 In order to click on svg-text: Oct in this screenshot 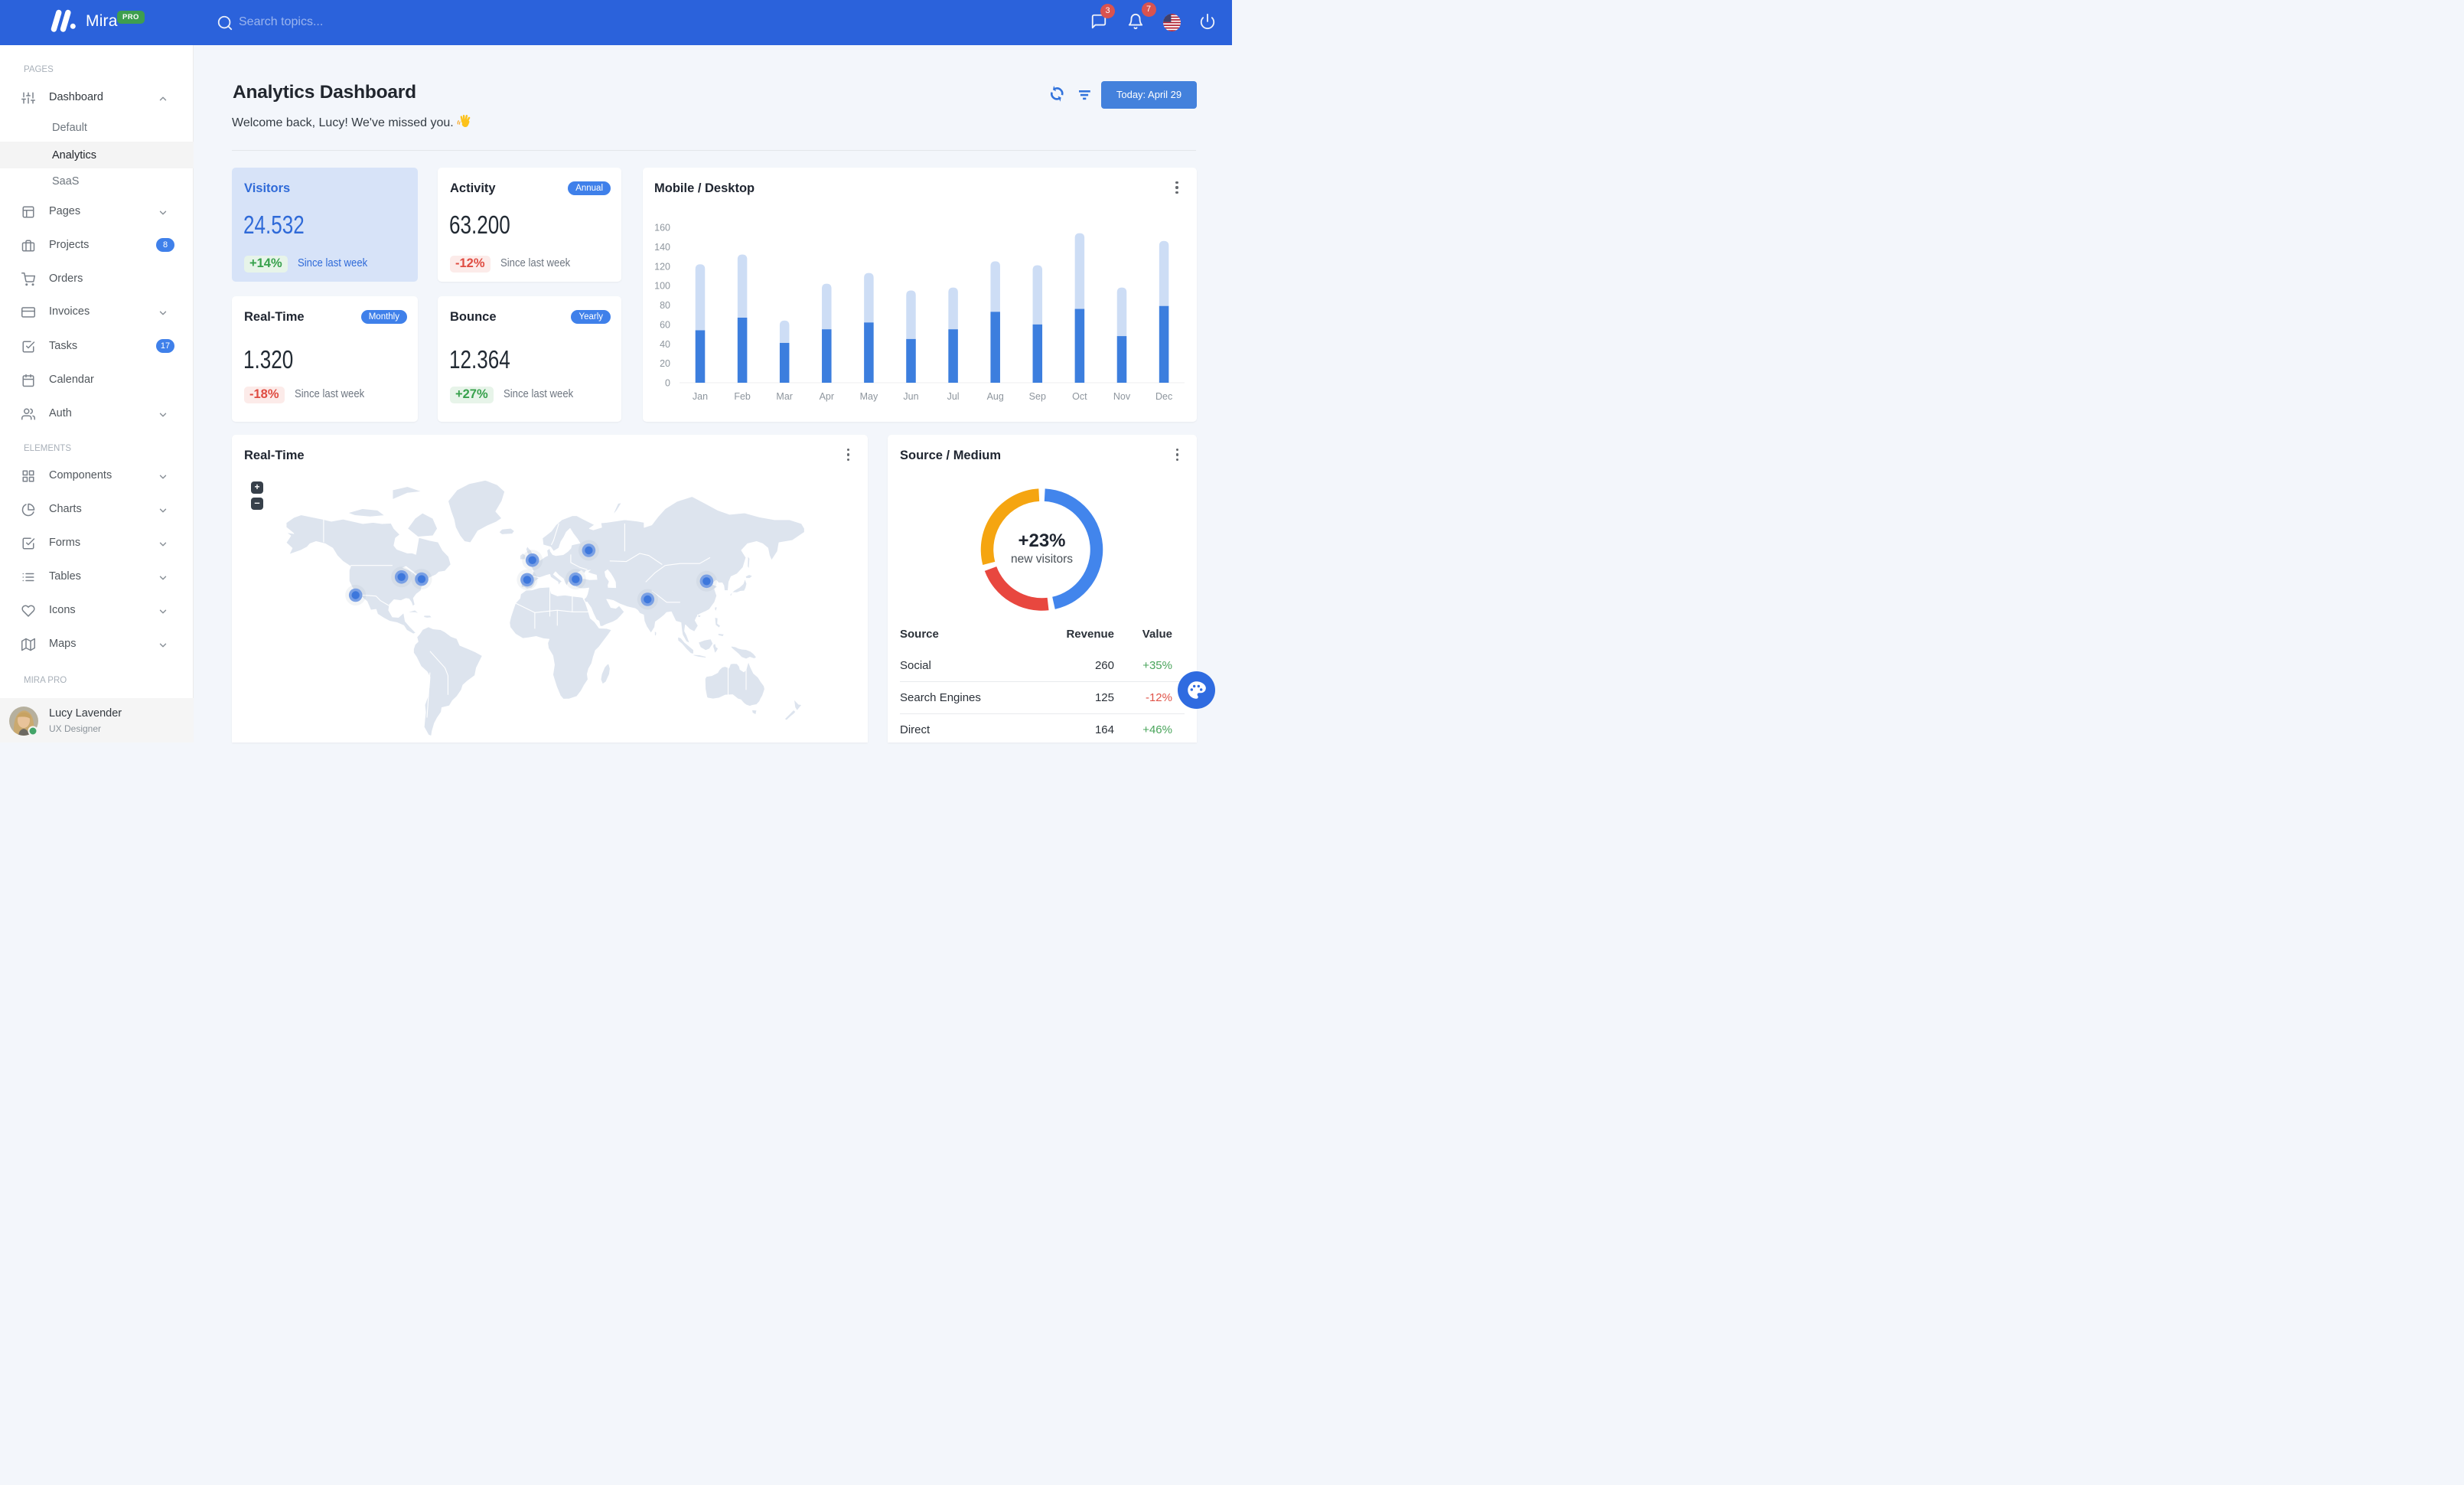, I will do `click(1079, 396)`.